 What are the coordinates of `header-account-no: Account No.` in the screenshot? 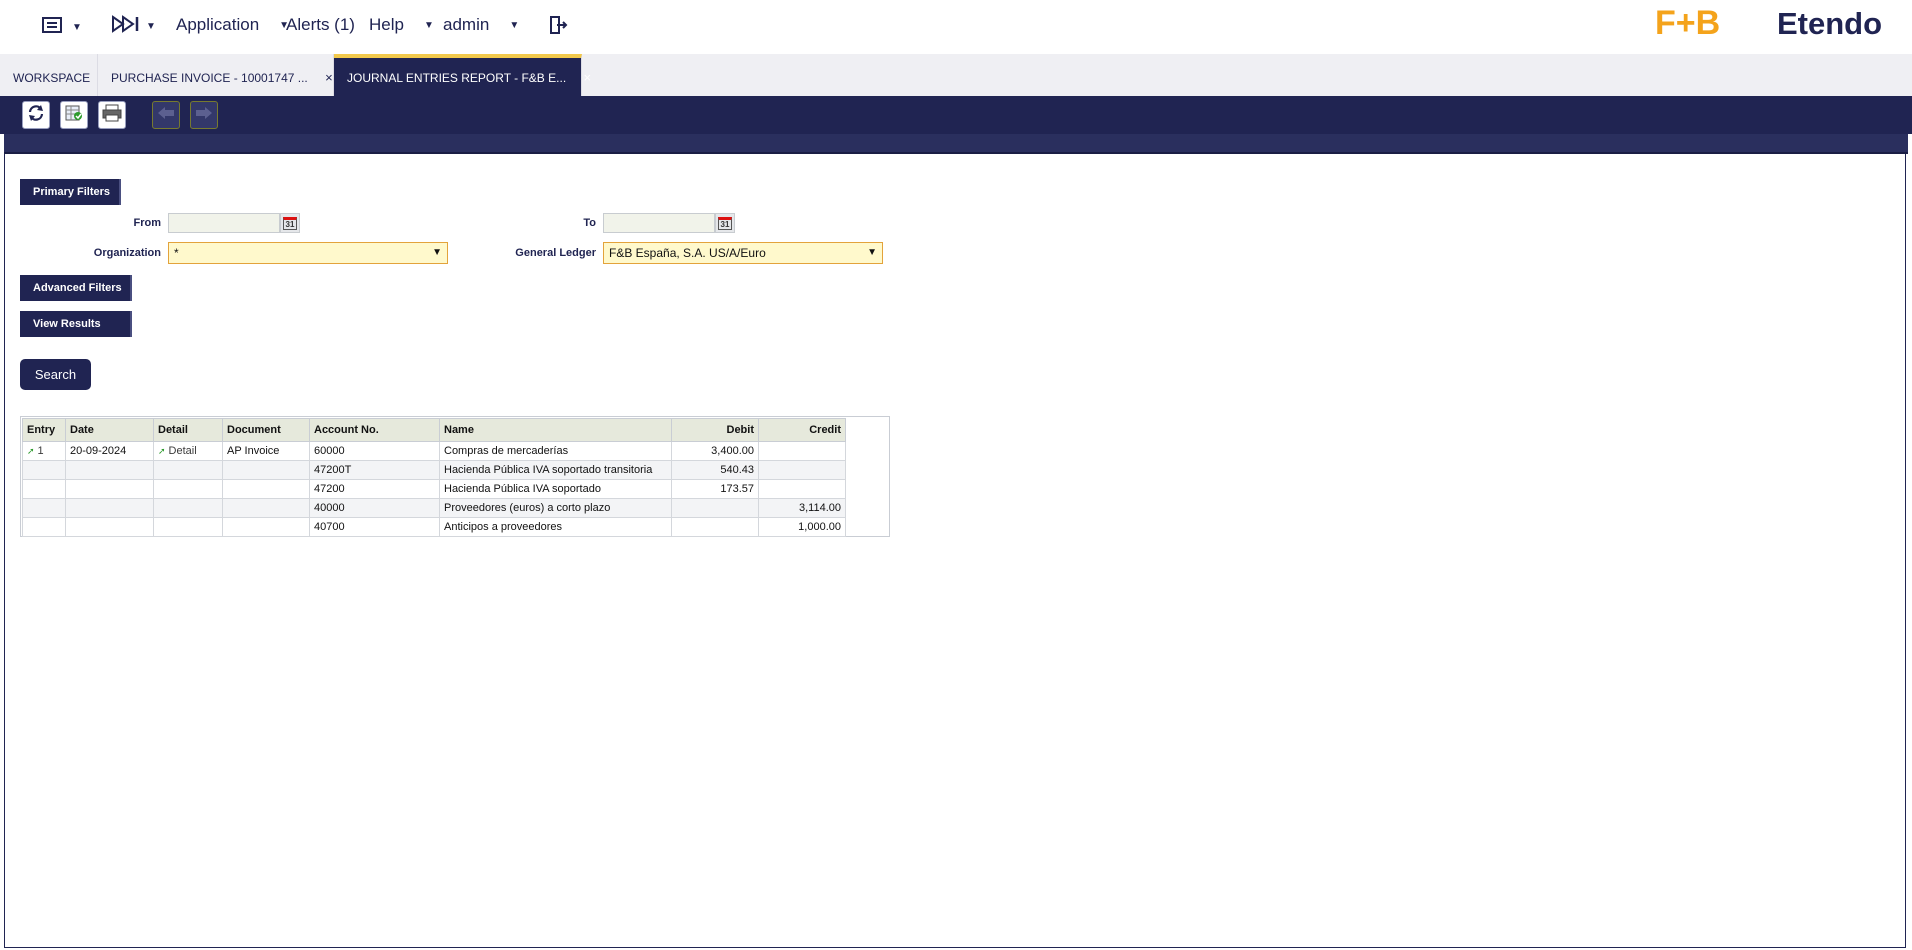 It's located at (374, 430).